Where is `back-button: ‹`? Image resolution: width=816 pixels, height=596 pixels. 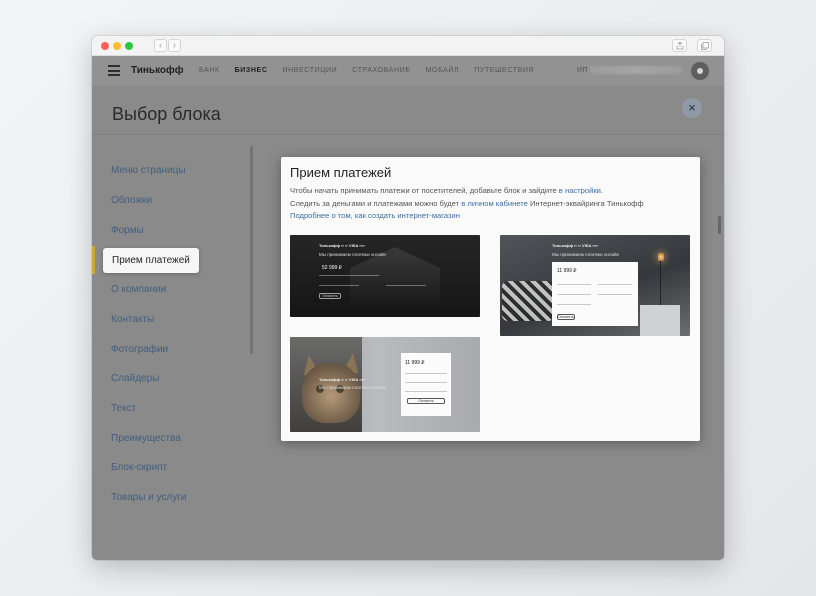 back-button: ‹ is located at coordinates (160, 45).